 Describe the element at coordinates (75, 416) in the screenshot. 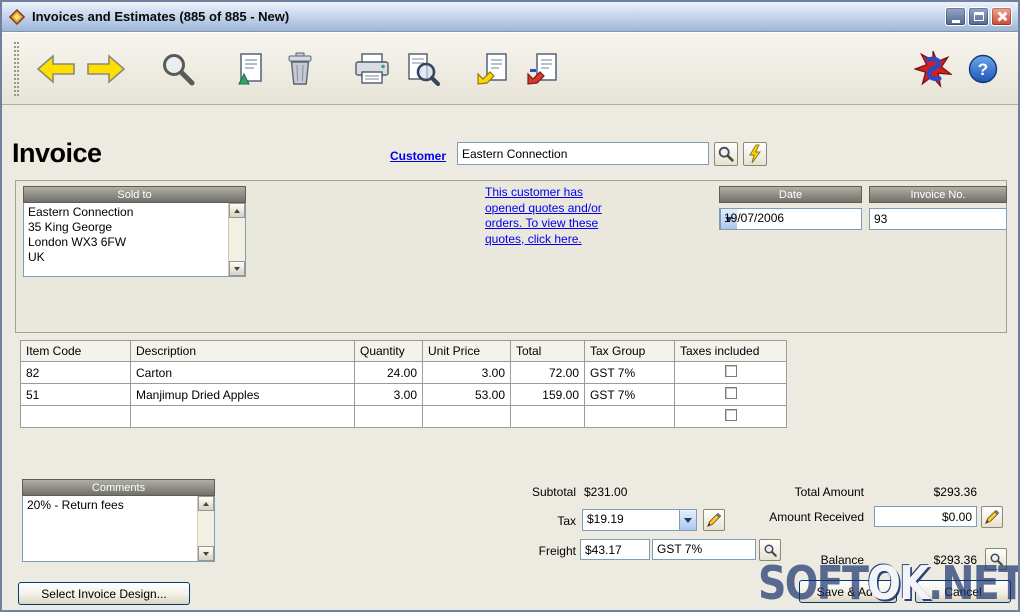

I see `cell-item-code` at that location.